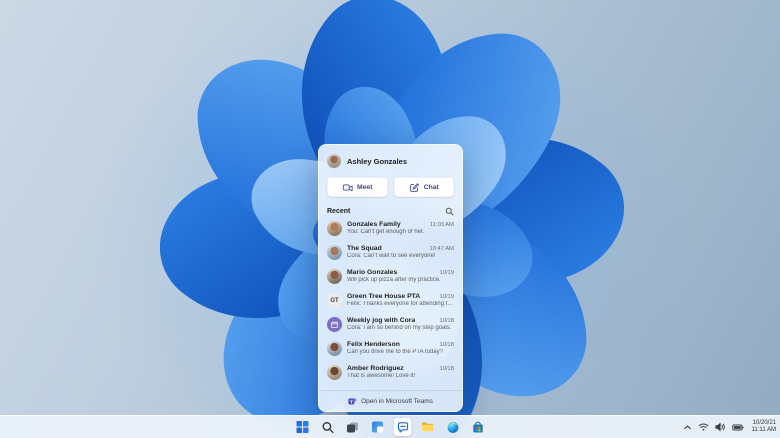 Image resolution: width=780 pixels, height=438 pixels. I want to click on recent-title: Recent, so click(339, 211).